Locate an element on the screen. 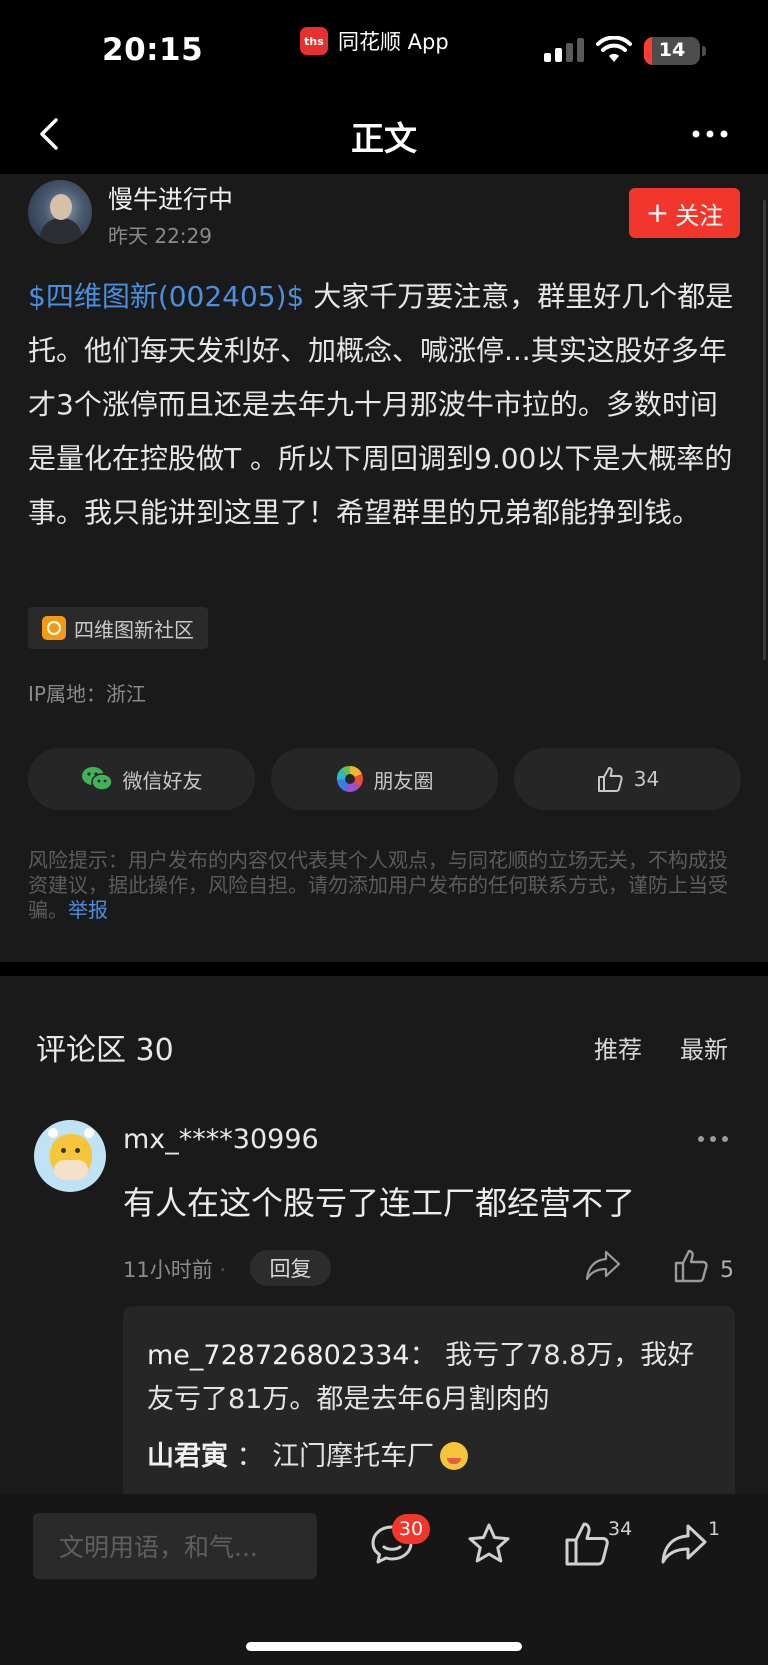 The image size is (768, 1665). comment-count-badge: 30 is located at coordinates (411, 1529).